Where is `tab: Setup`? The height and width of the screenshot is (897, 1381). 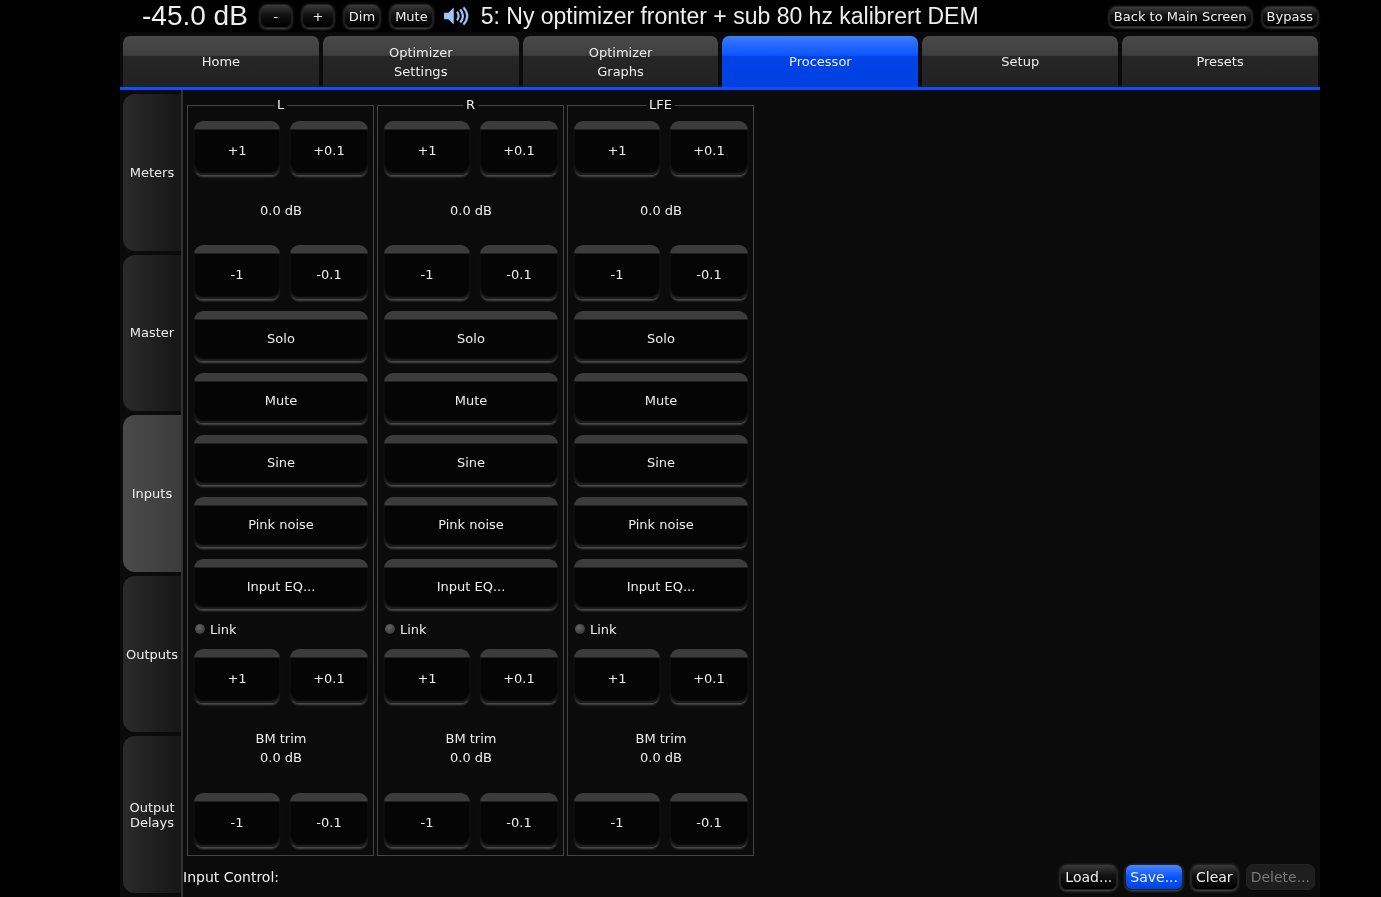
tab: Setup is located at coordinates (1020, 61).